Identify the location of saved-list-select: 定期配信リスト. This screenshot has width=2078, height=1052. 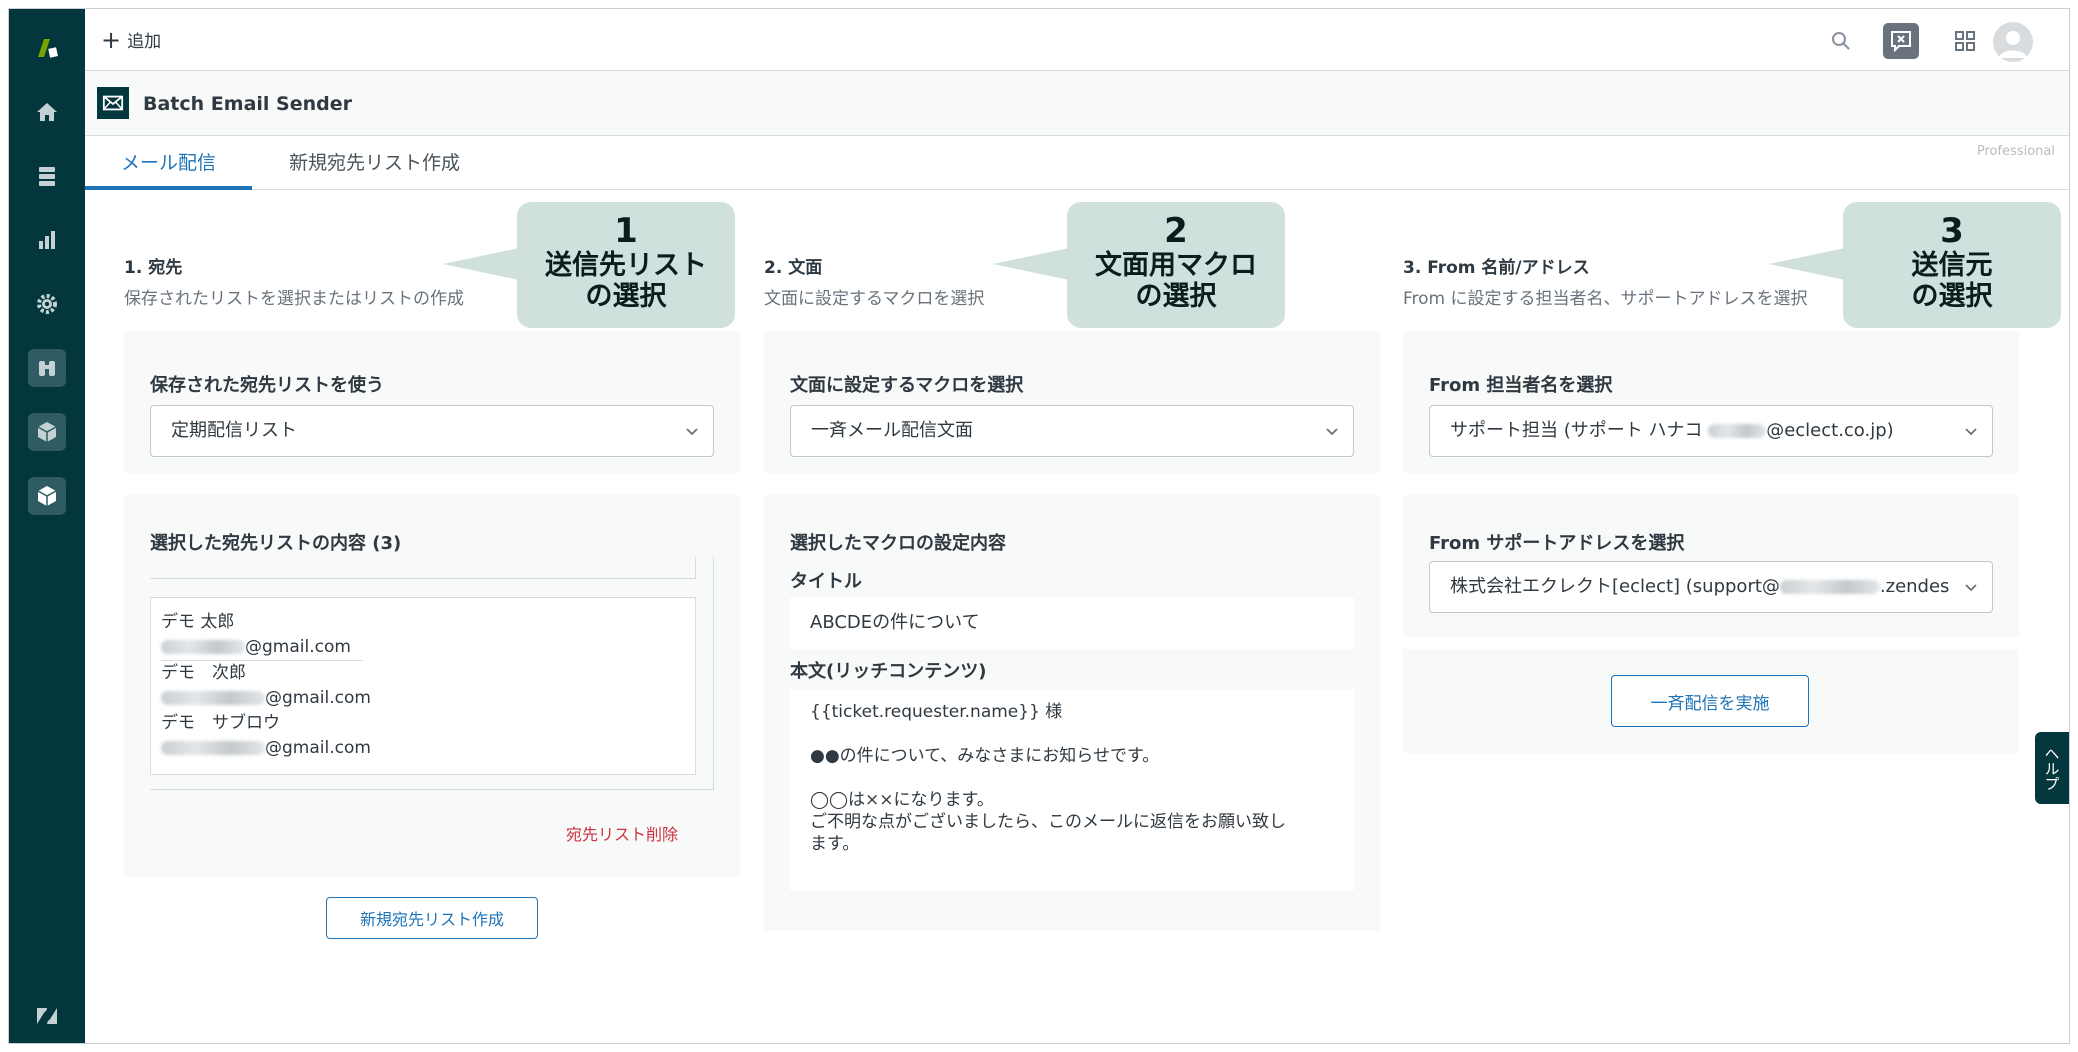
(432, 431).